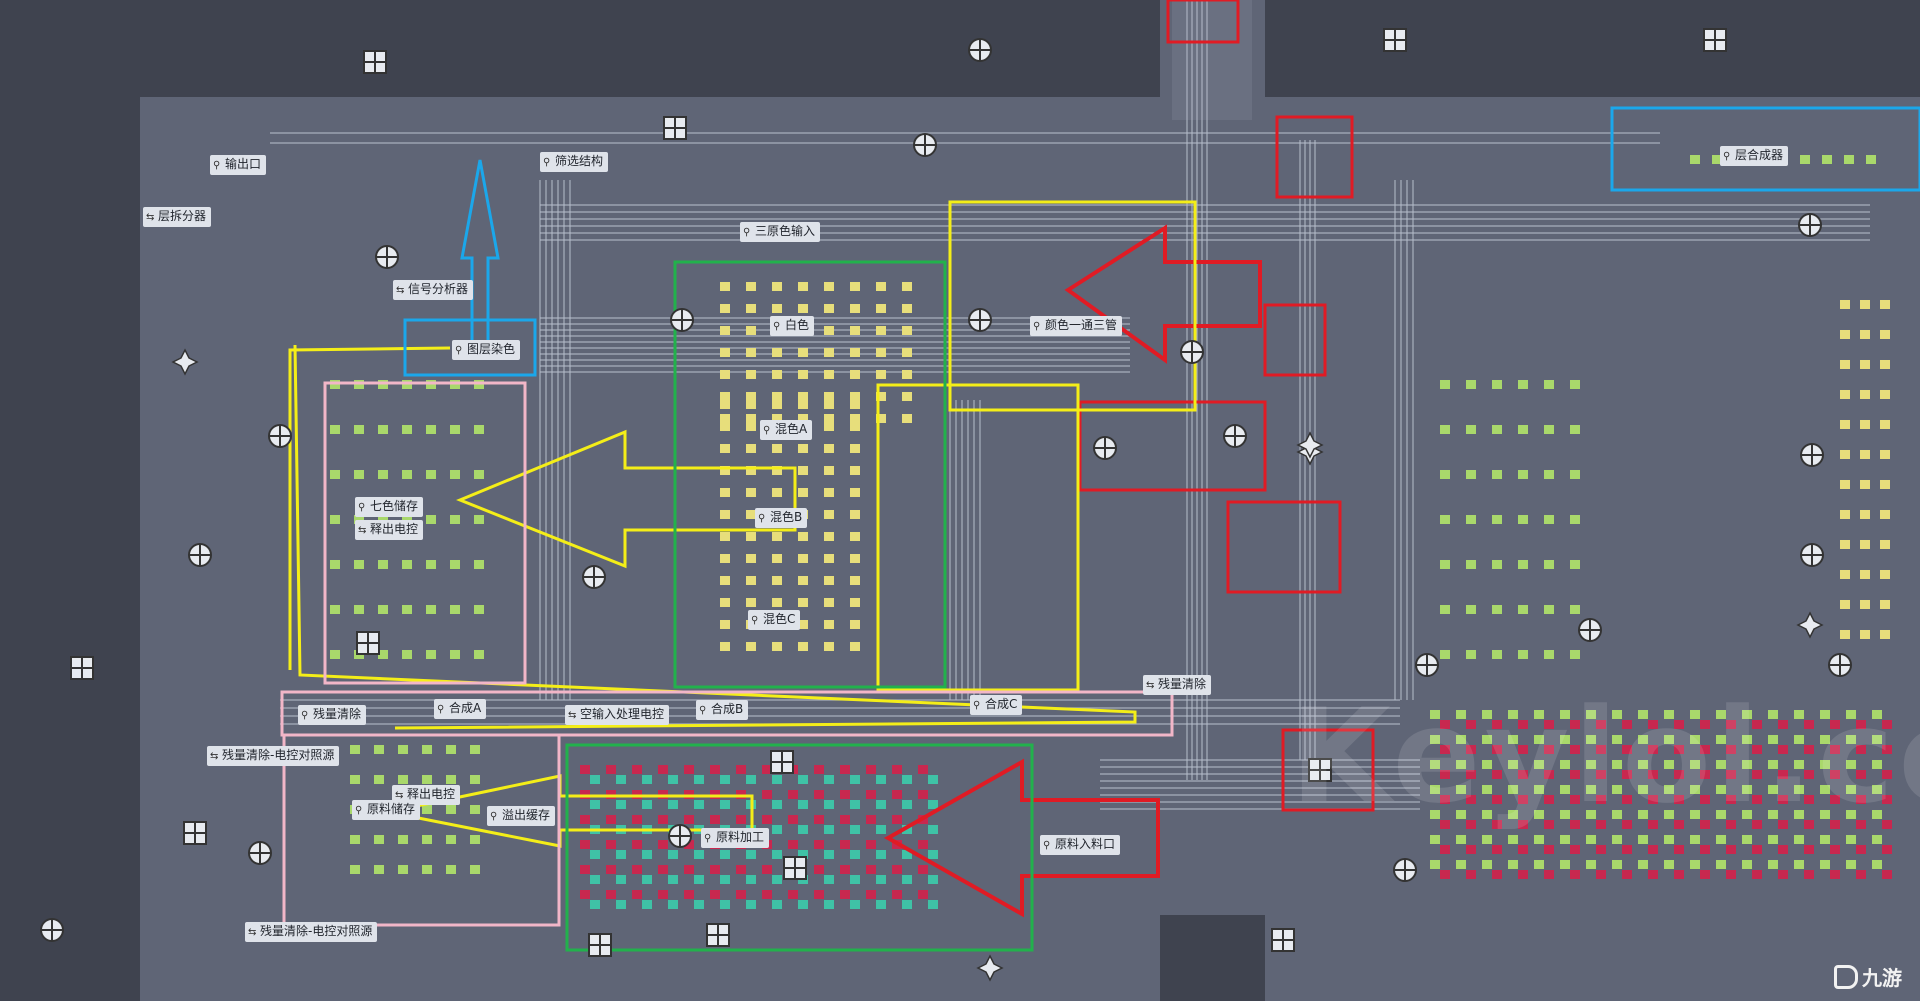 Image resolution: width=1920 pixels, height=1001 pixels. Describe the element at coordinates (786, 430) in the screenshot. I see `label-mix-a: ⚲ 混色A` at that location.